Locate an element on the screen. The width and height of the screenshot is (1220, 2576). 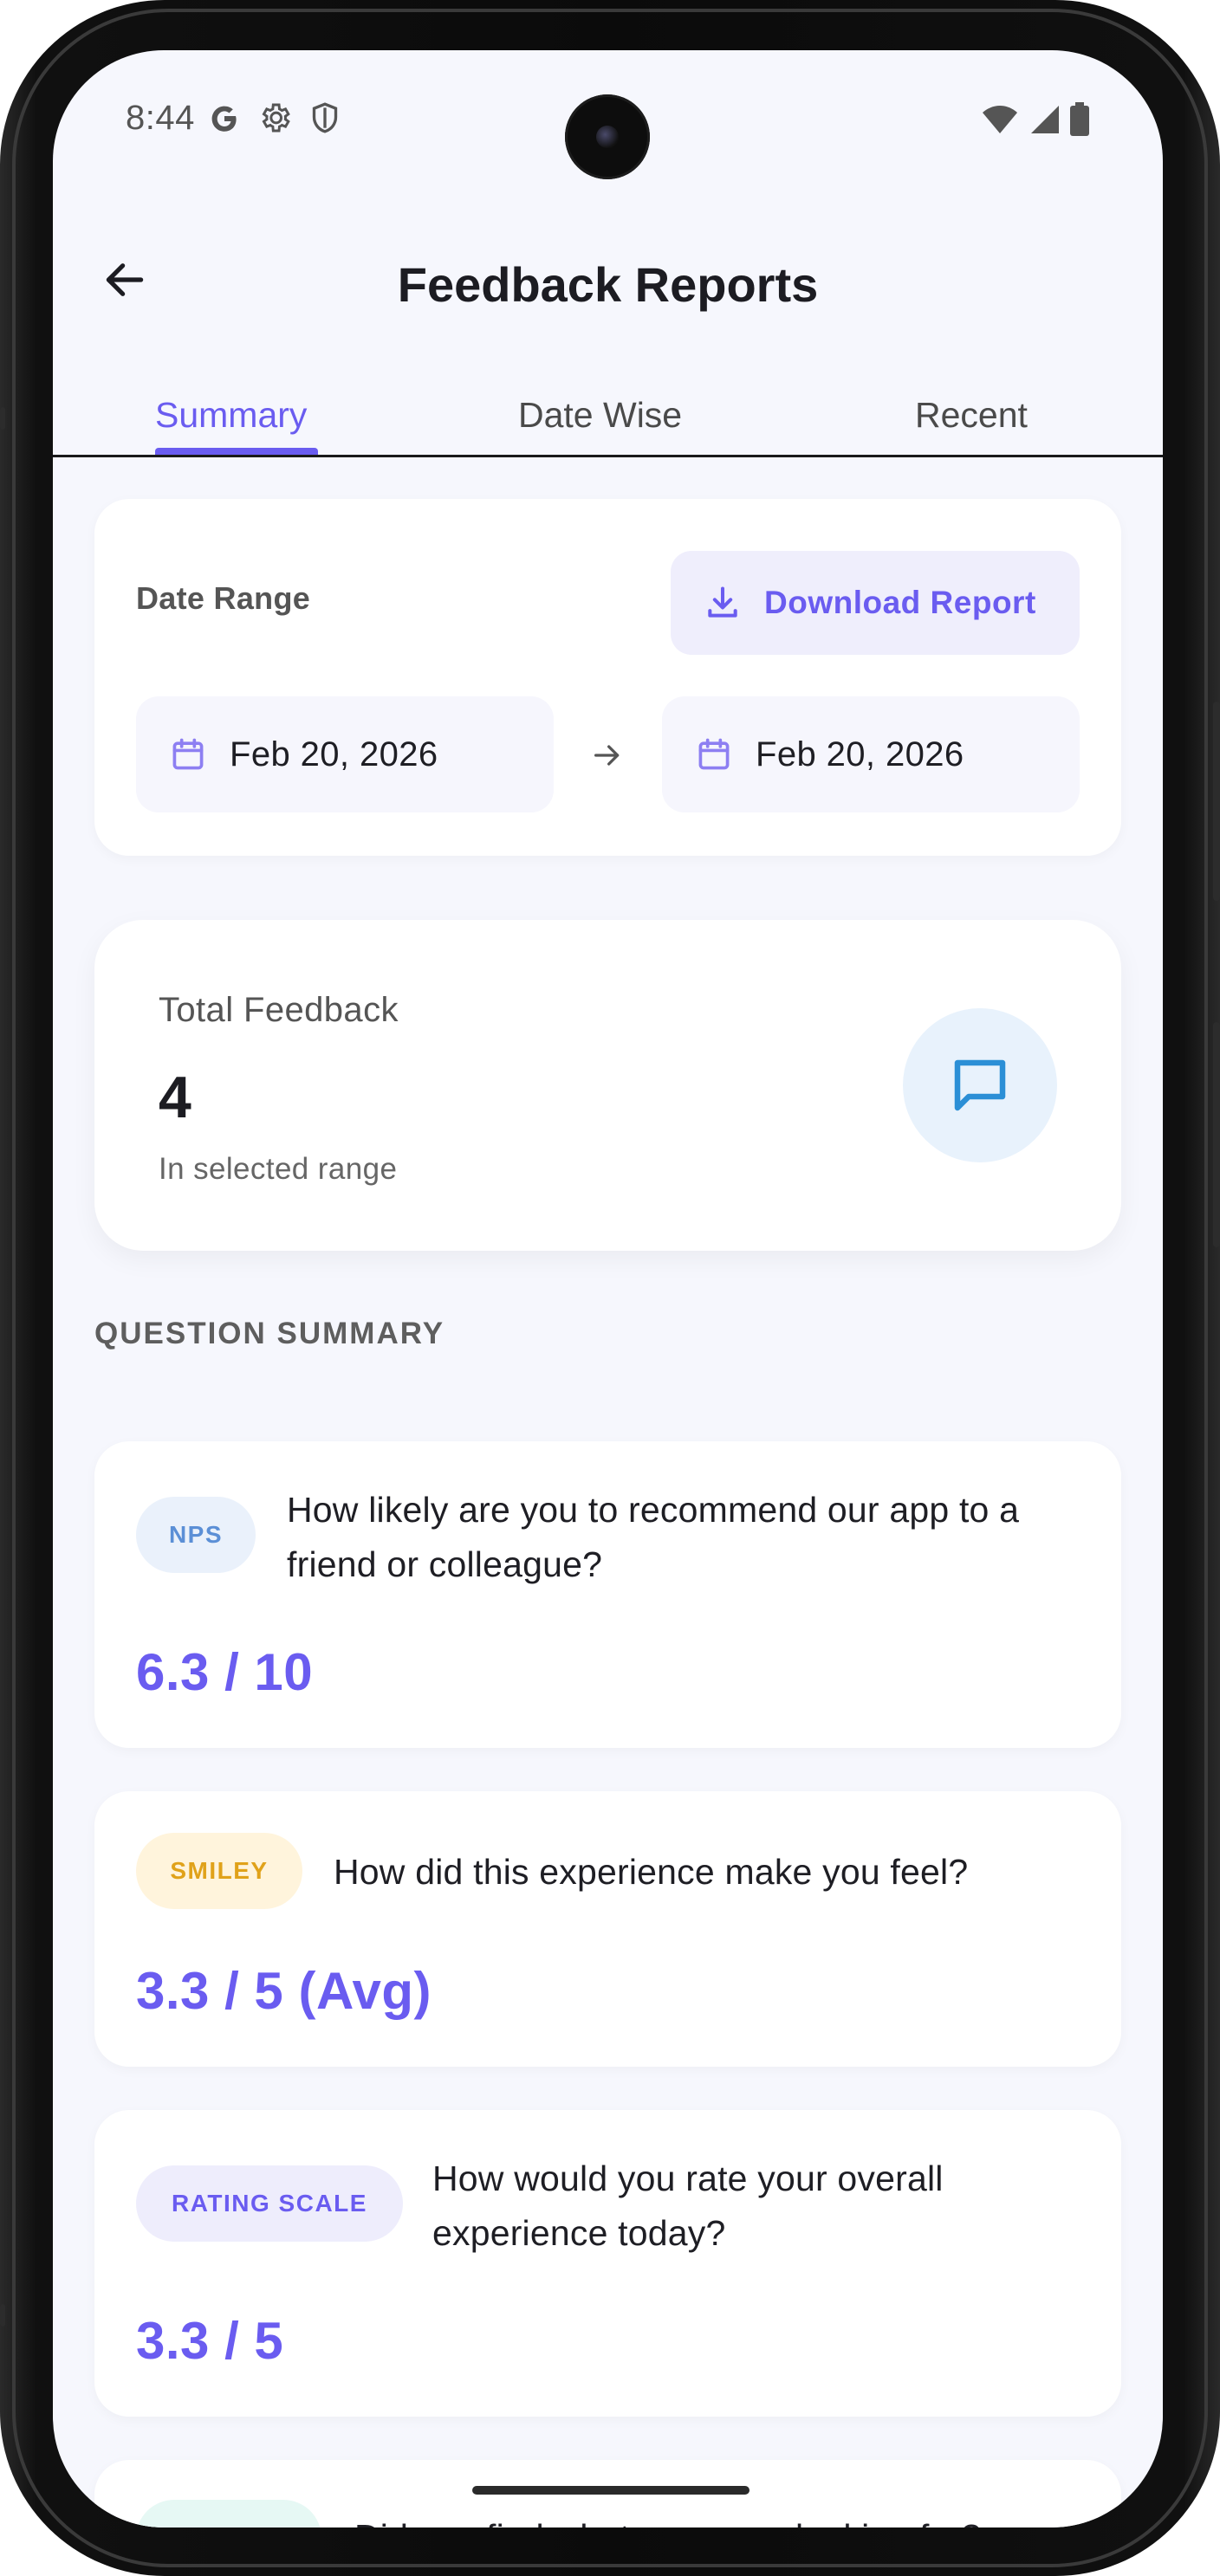
question-score: 3.3 / 5 (Avg) is located at coordinates (284, 1991).